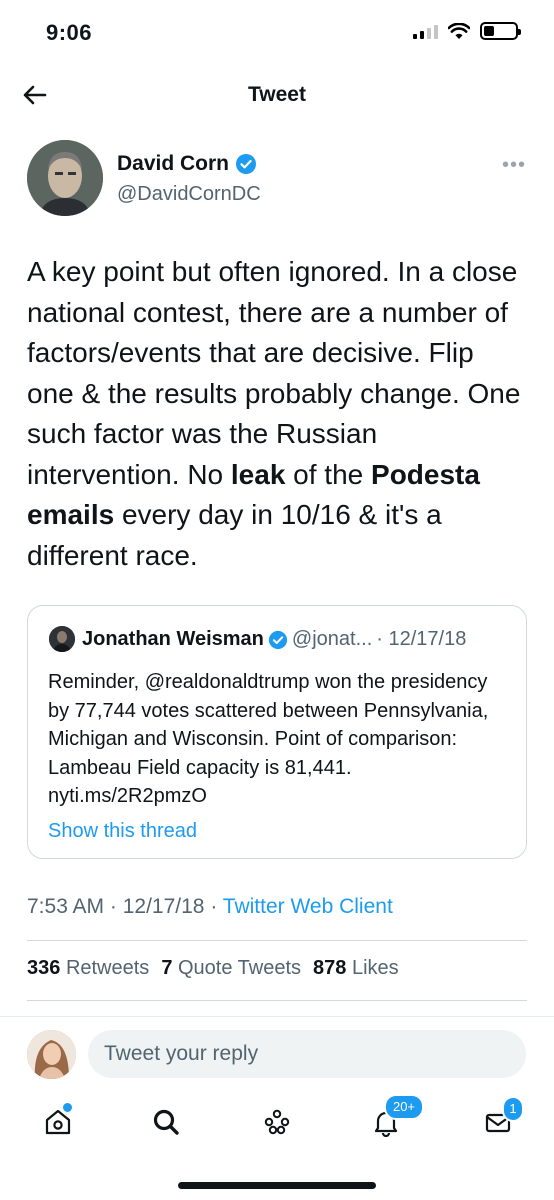 The width and height of the screenshot is (554, 1200). Describe the element at coordinates (500, 31) in the screenshot. I see `battery-icon` at that location.